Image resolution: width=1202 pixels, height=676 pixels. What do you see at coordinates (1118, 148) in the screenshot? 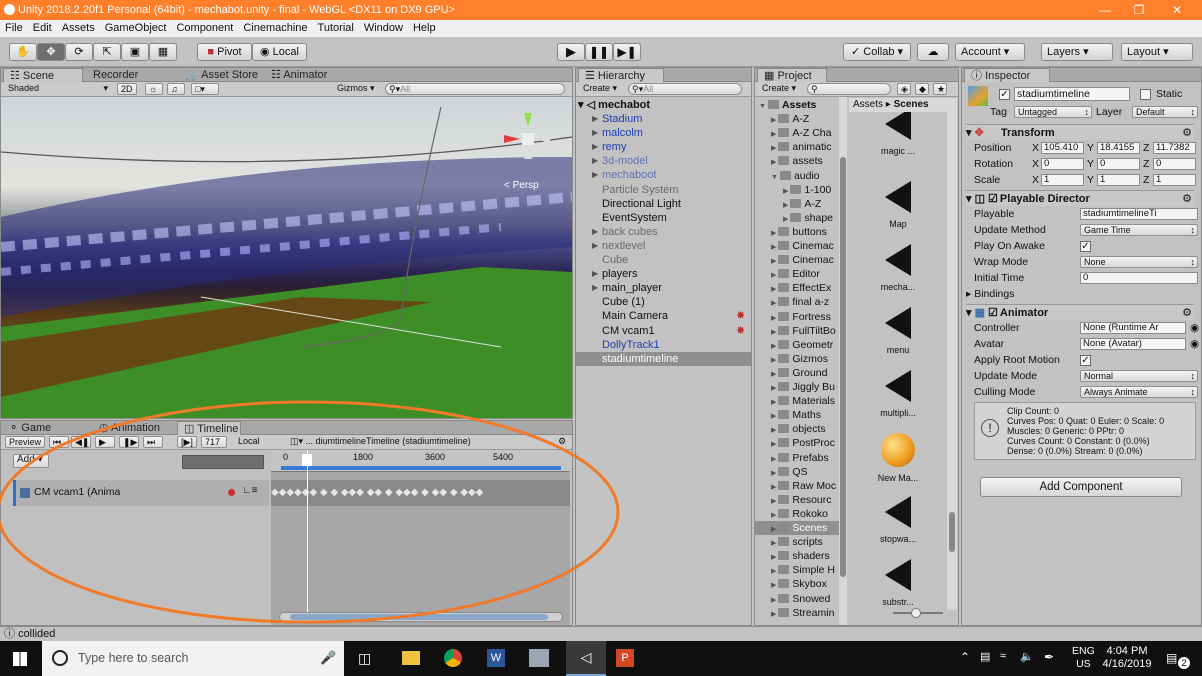
I see `position-y: 18.4155` at bounding box center [1118, 148].